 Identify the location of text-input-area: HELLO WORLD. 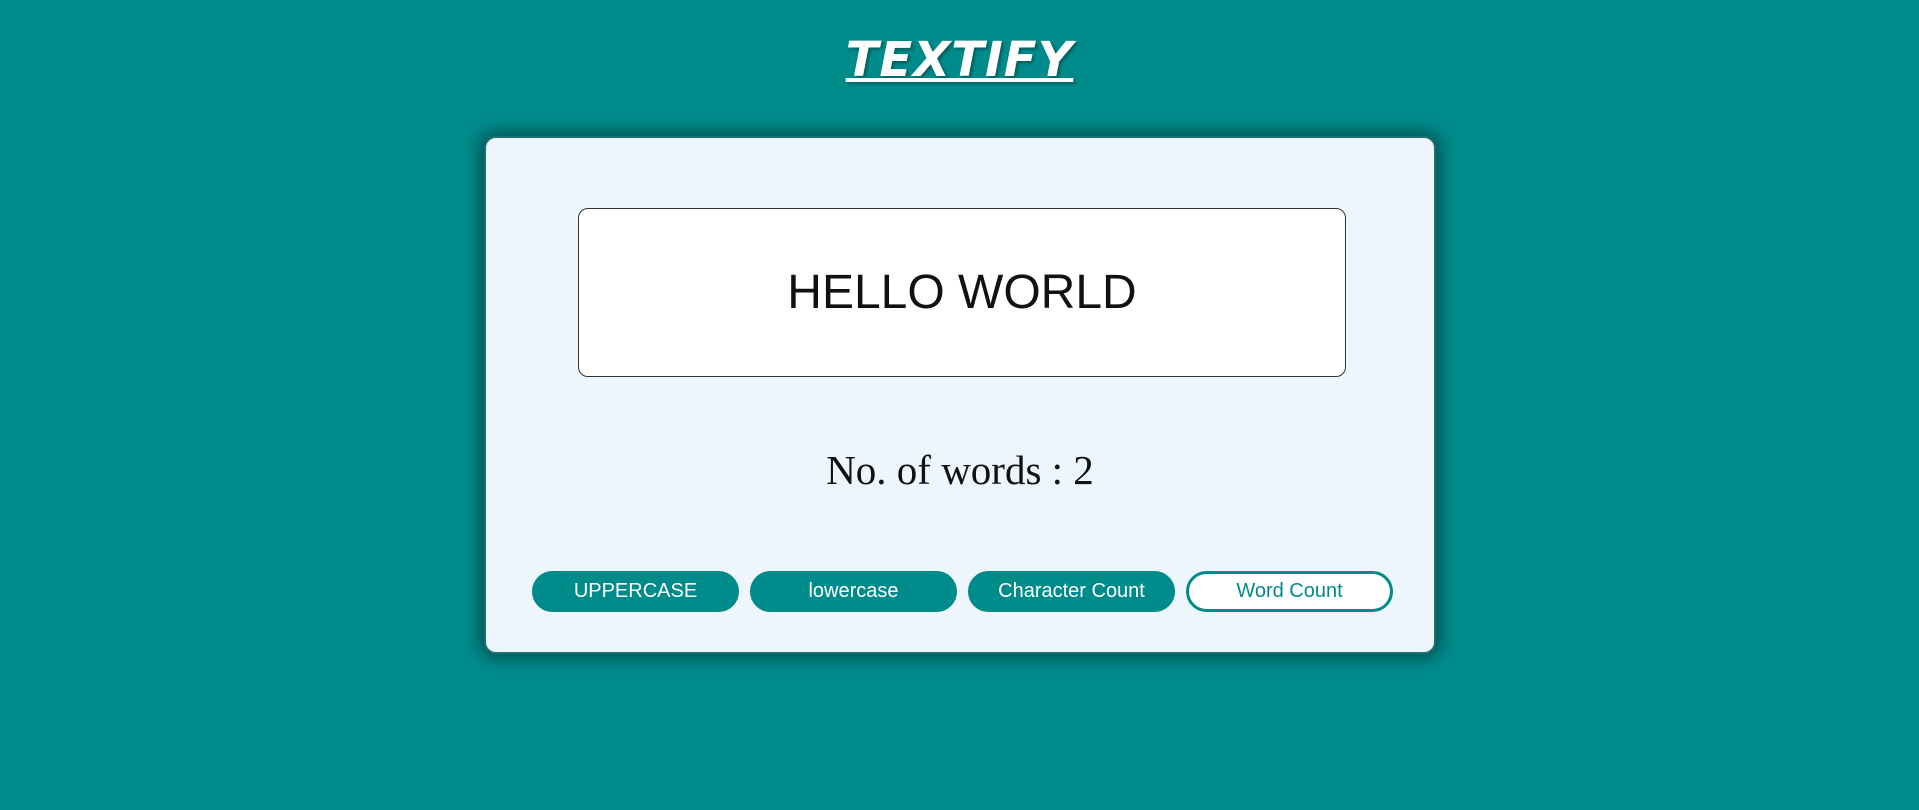
(962, 292).